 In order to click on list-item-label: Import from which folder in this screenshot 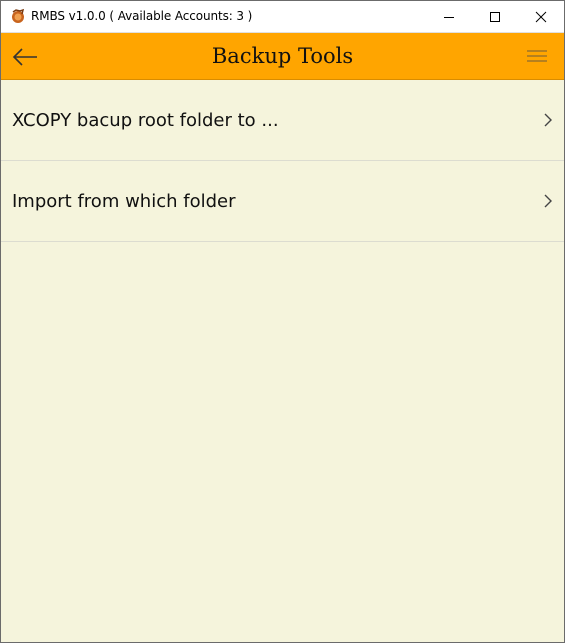, I will do `click(124, 201)`.